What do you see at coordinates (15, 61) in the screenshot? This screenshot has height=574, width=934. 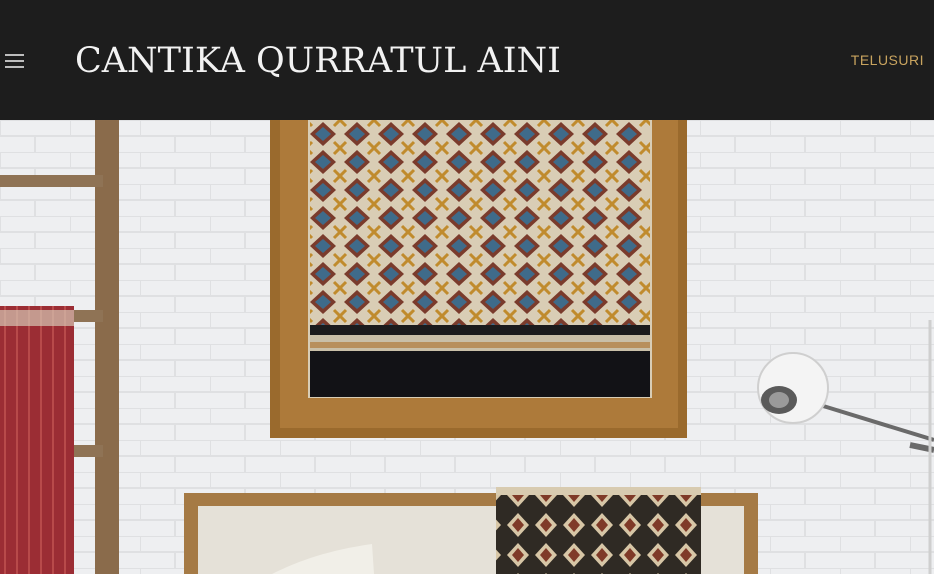 I see `hamburger-menu-icon` at bounding box center [15, 61].